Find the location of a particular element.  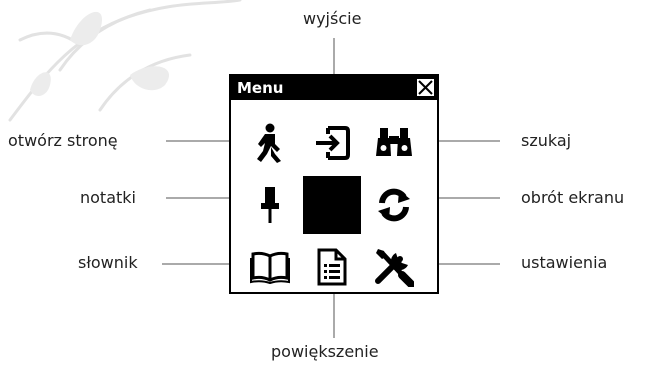

menu-title: Menu is located at coordinates (260, 88).